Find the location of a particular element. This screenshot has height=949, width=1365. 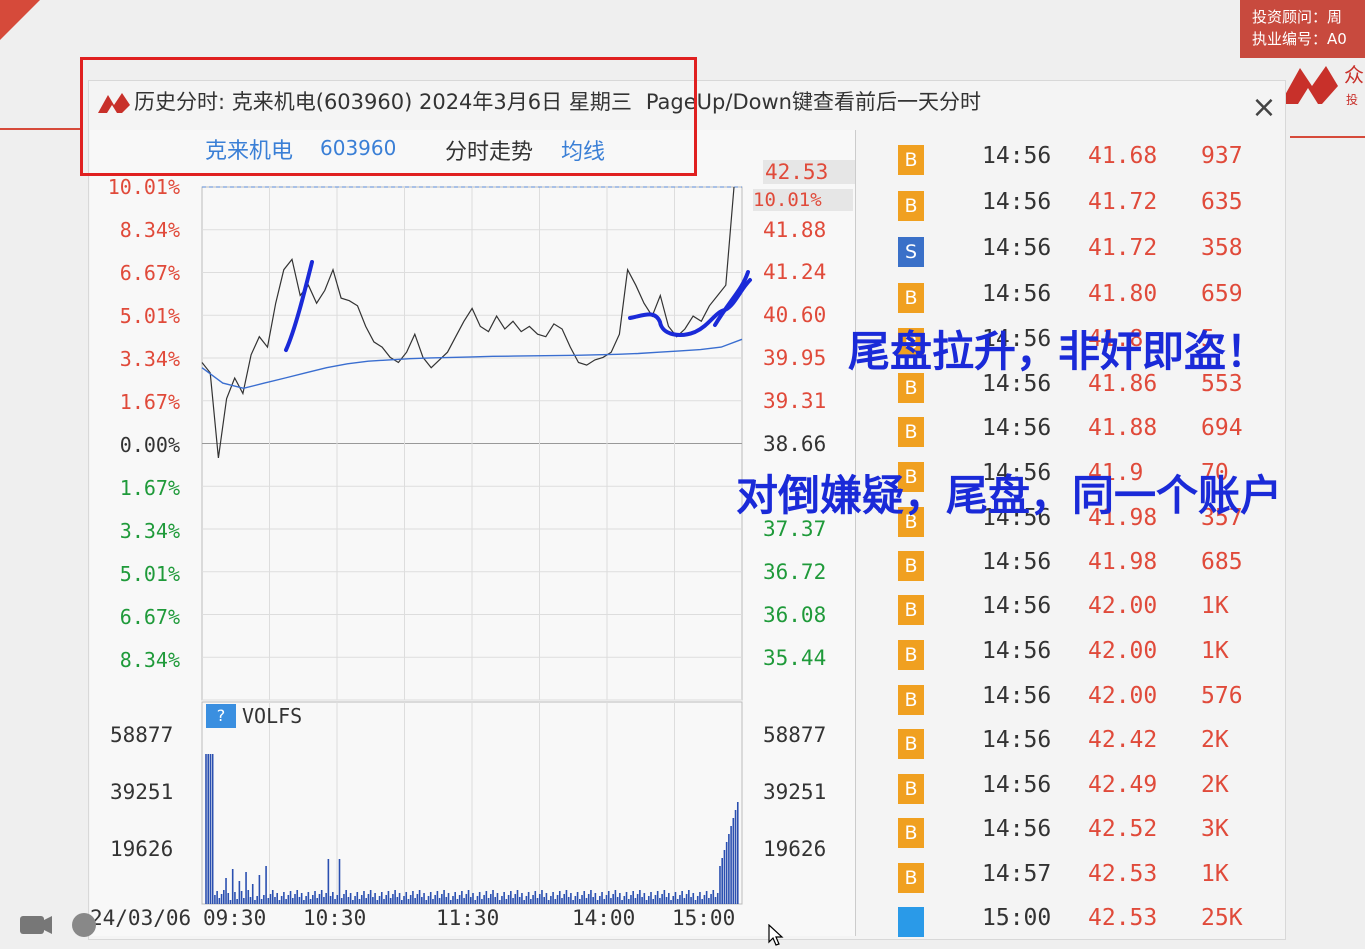

svg-text: 众 is located at coordinates (1354, 75).